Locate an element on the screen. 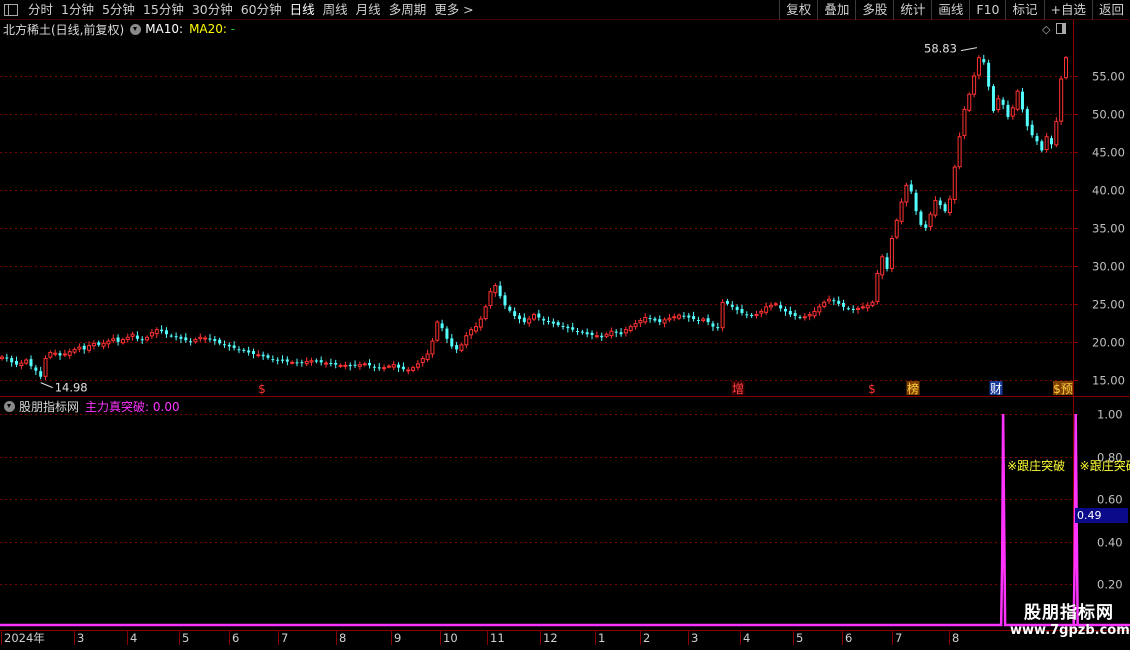 This screenshot has width=1130, height=650. event-marker: $ is located at coordinates (262, 389).